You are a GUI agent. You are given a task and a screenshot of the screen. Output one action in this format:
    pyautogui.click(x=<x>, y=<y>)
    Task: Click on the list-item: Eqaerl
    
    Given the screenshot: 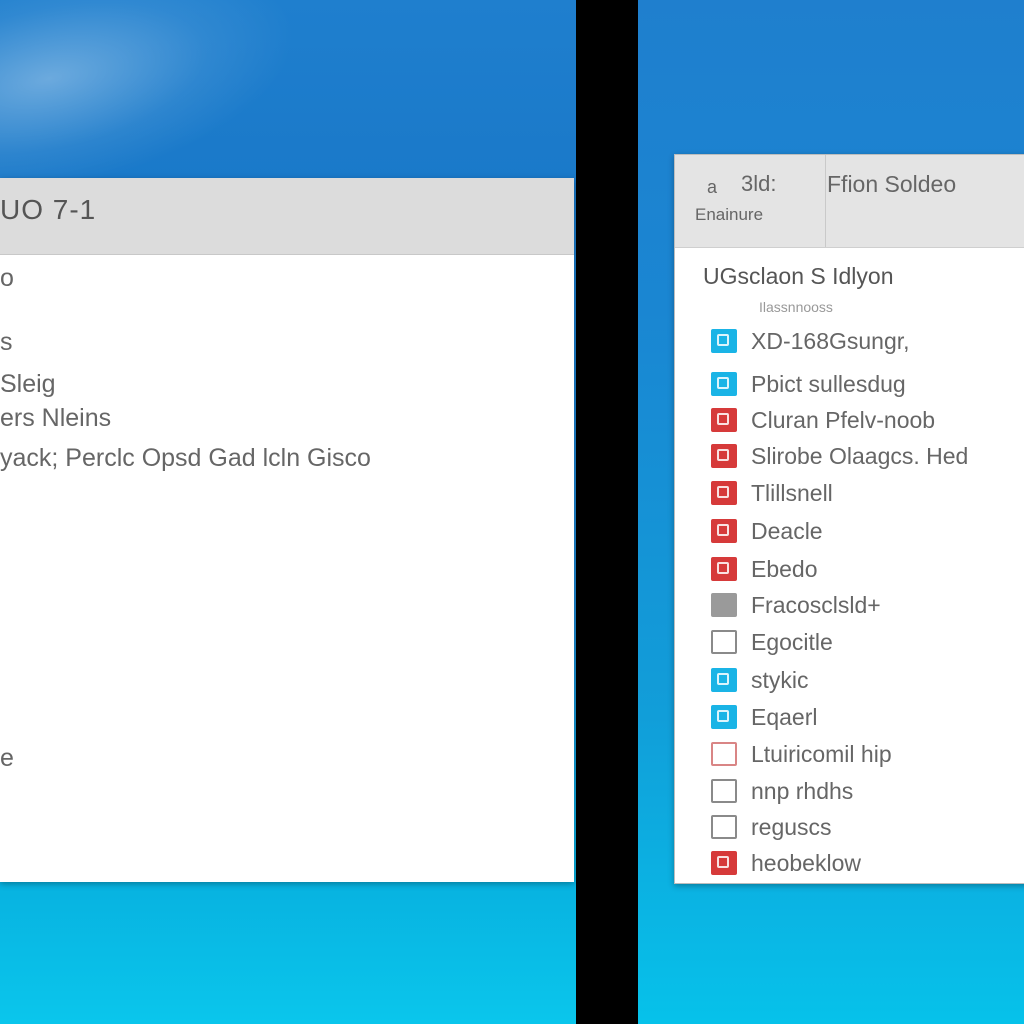 What is the action you would take?
    pyautogui.click(x=764, y=717)
    